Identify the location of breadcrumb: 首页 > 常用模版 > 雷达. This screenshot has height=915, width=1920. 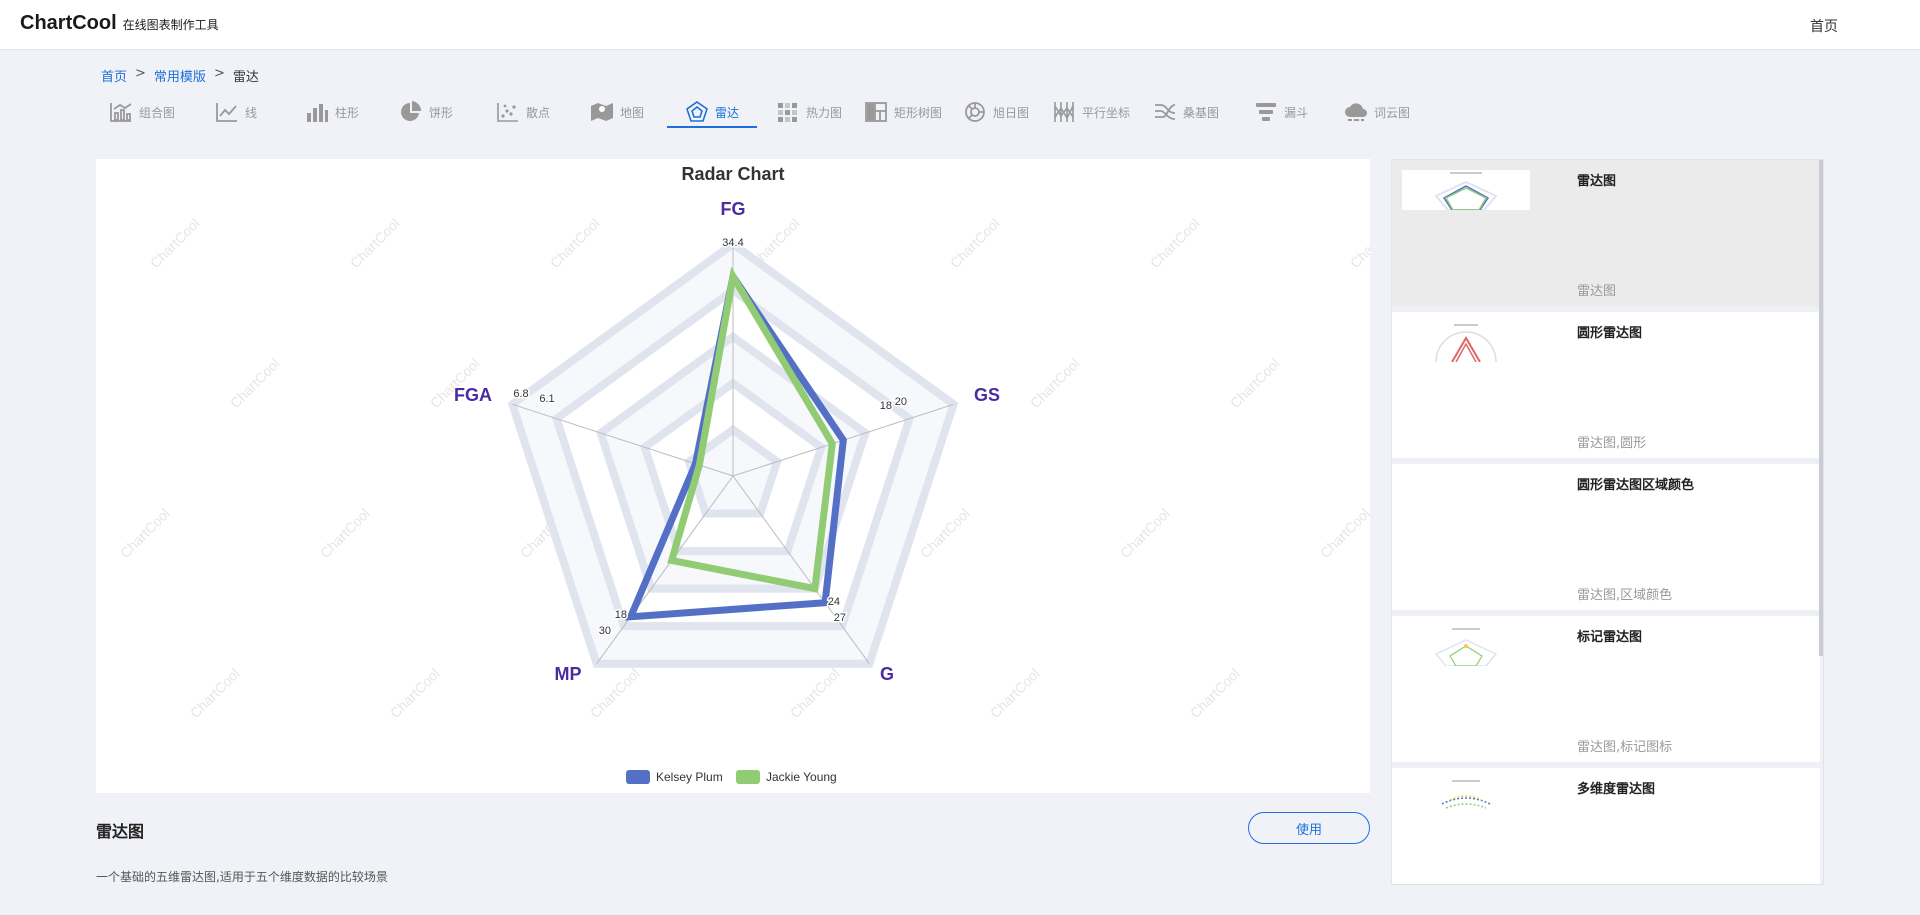
(180, 75).